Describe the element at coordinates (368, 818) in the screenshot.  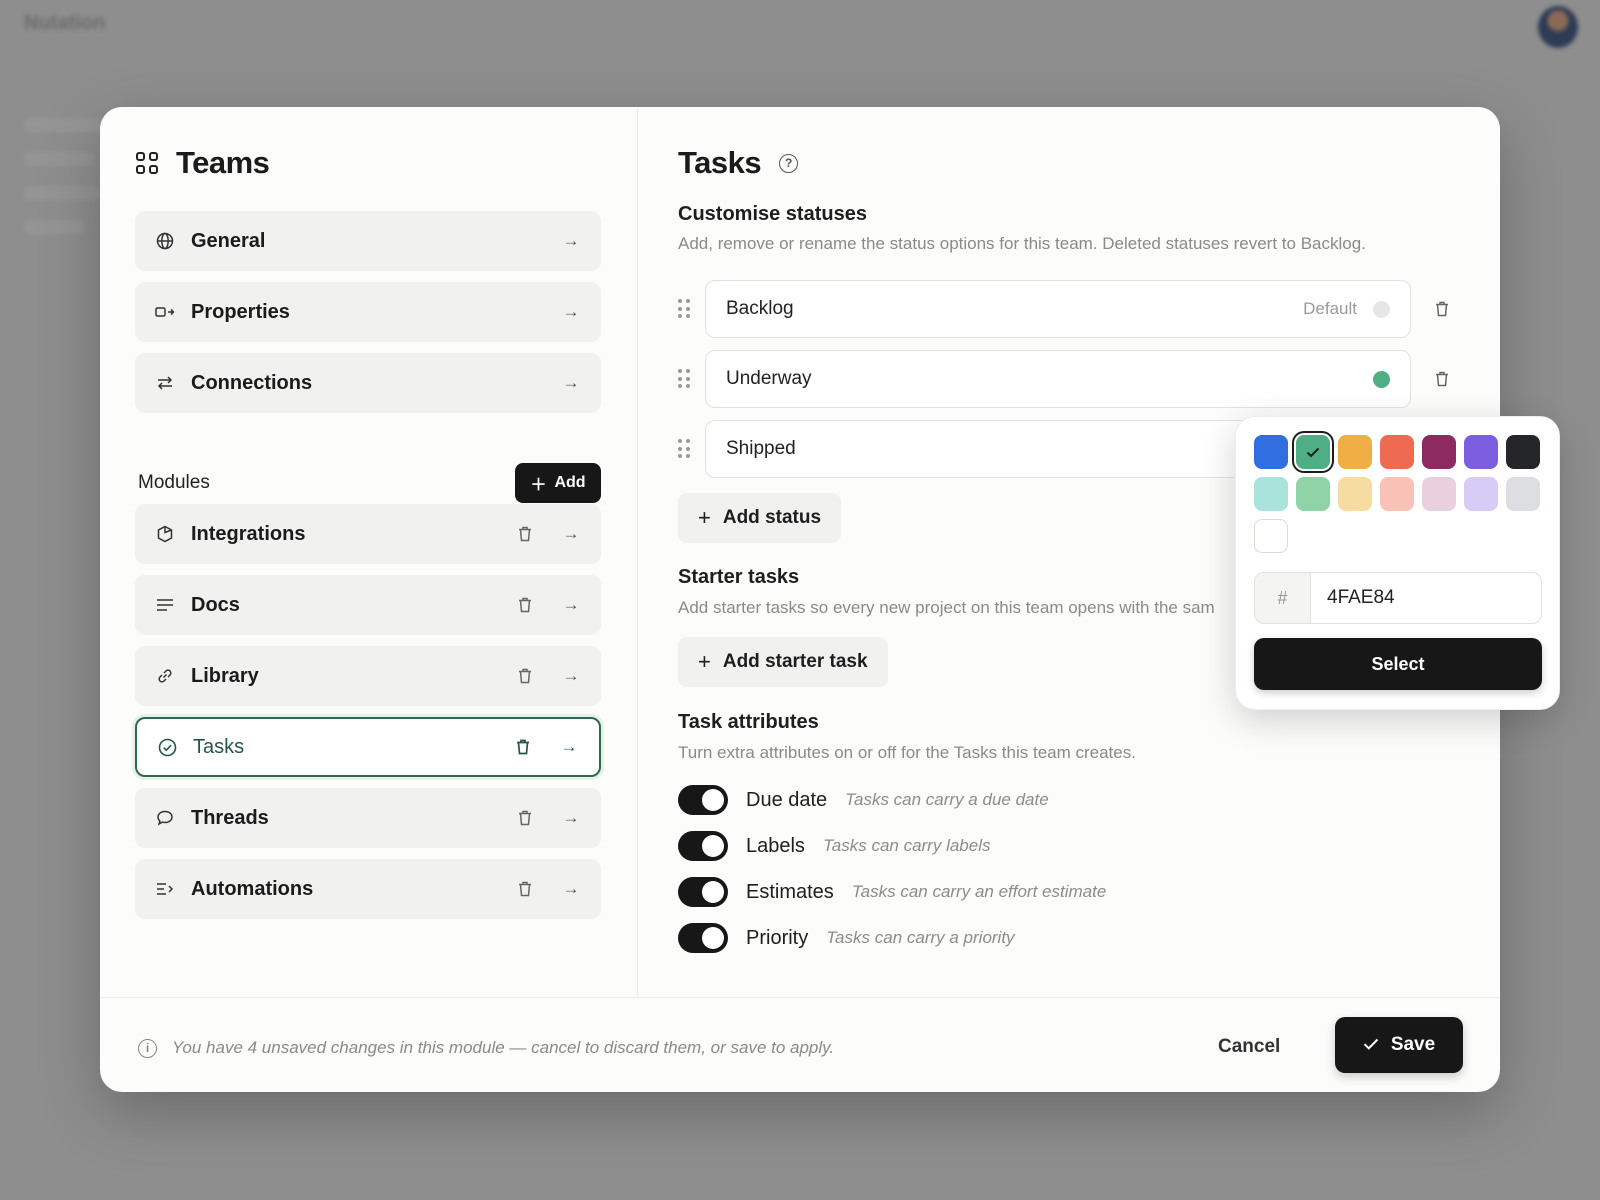
I see `sidebar-item-threads: Threads →` at that location.